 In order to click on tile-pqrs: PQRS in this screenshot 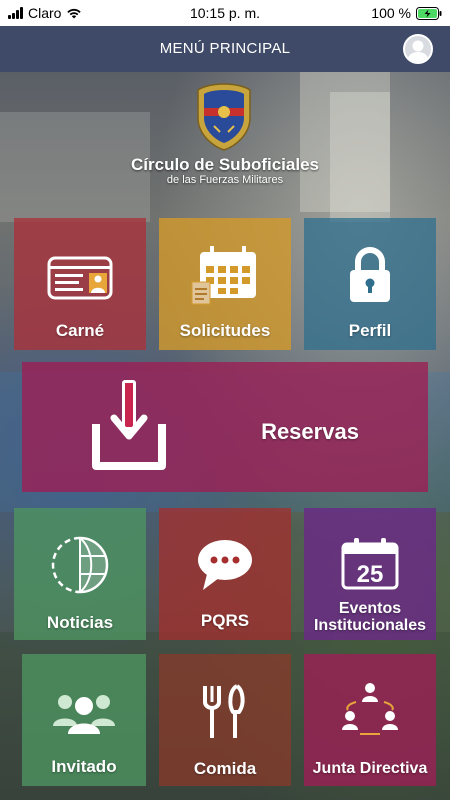, I will do `click(225, 574)`.